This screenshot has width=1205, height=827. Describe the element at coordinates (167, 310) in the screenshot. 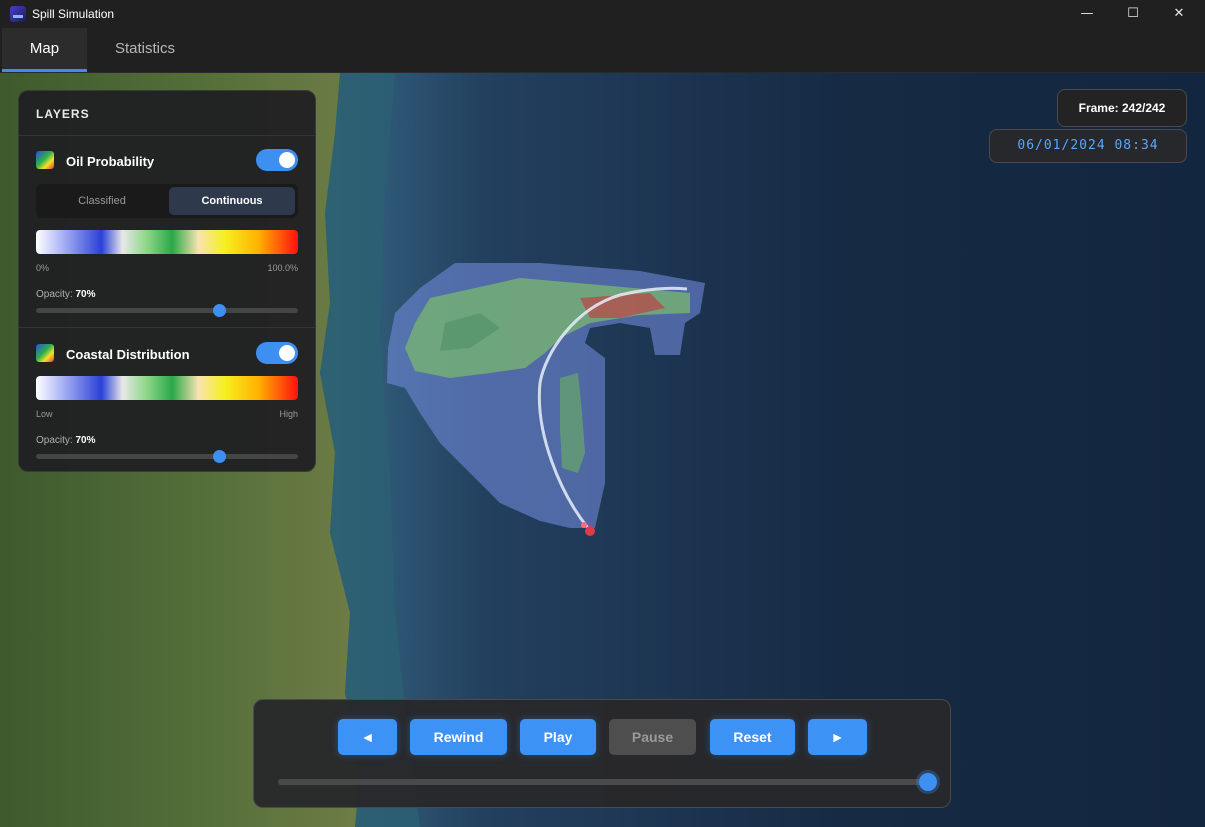

I see `oil-opacity-slider` at that location.